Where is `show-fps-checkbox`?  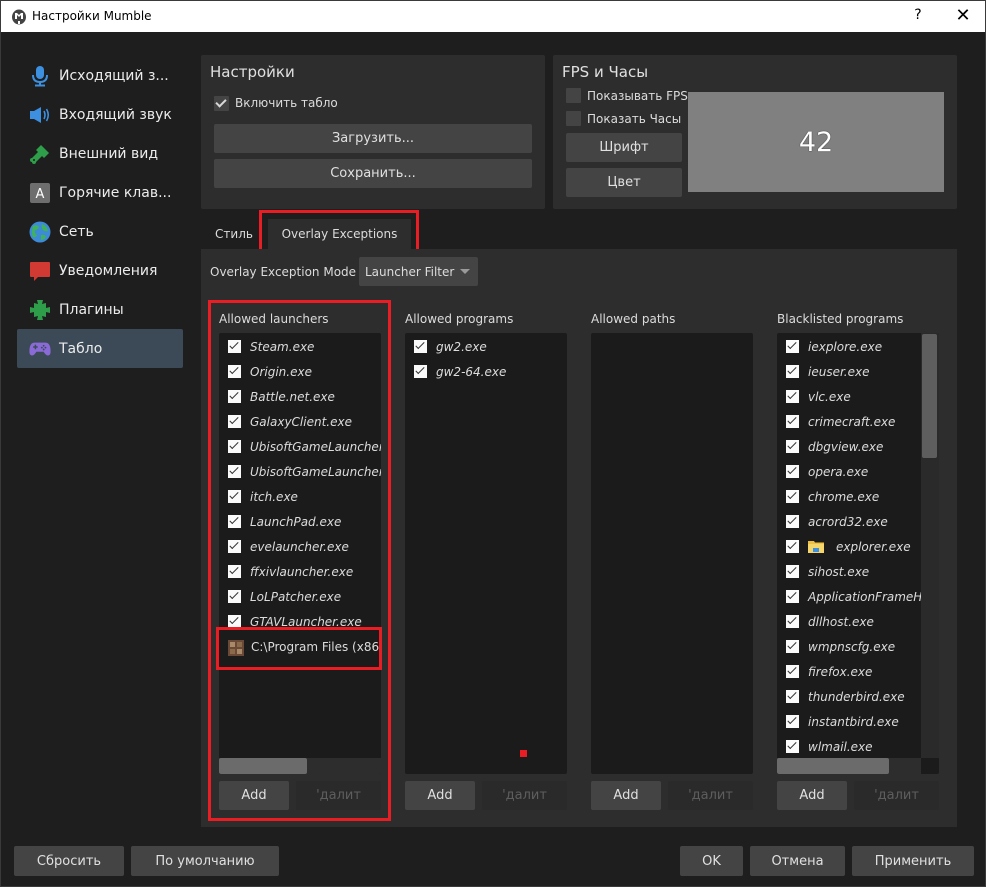
show-fps-checkbox is located at coordinates (573, 95).